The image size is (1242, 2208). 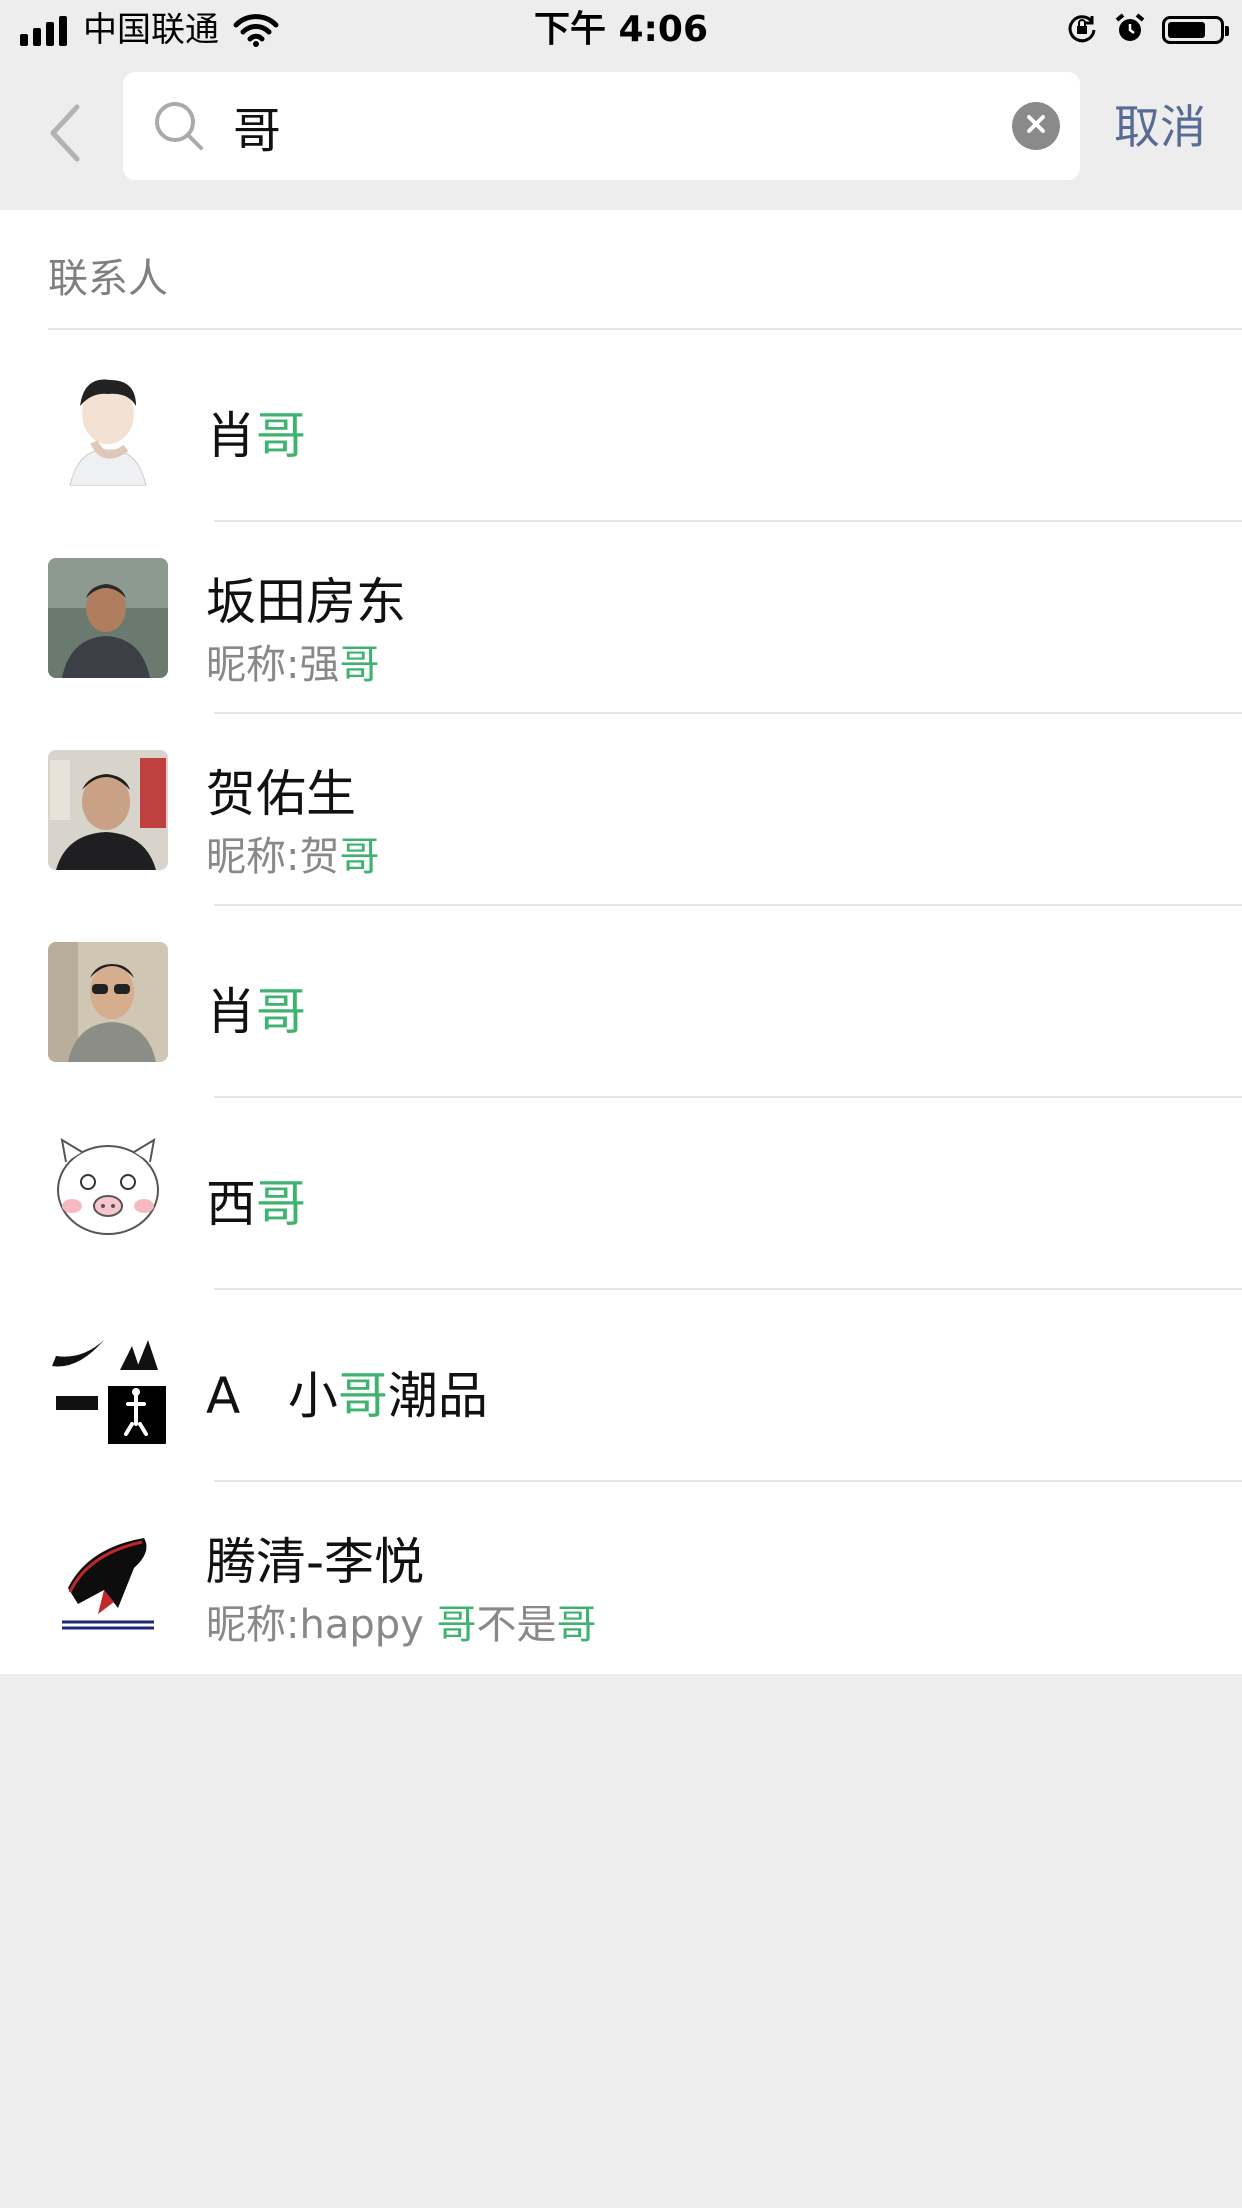 What do you see at coordinates (621, 1194) in the screenshot?
I see `contact-row: 西哥` at bounding box center [621, 1194].